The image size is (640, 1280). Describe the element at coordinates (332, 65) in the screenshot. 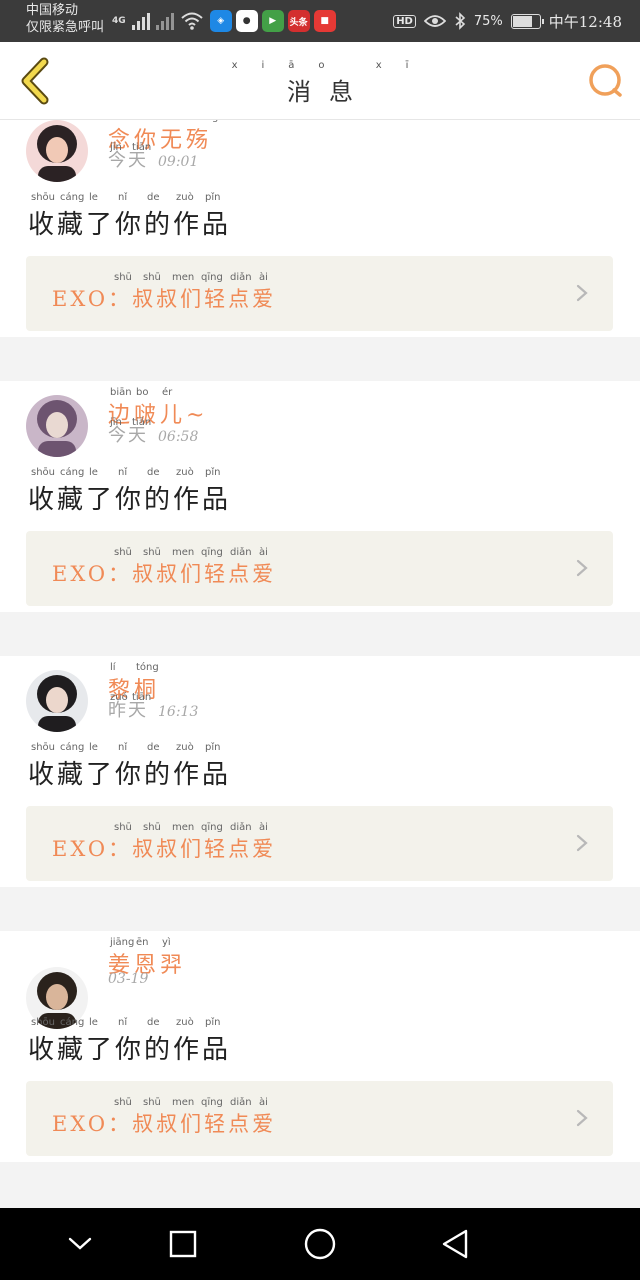

I see `page-title-pinyin: xiāo xī` at that location.